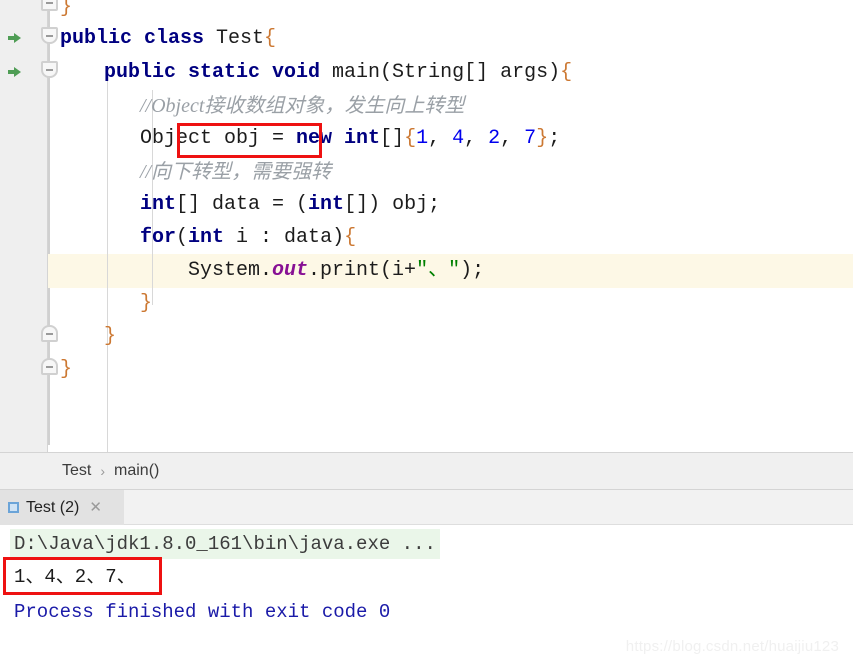  Describe the element at coordinates (242, 204) in the screenshot. I see `code-token: [] data = (` at that location.